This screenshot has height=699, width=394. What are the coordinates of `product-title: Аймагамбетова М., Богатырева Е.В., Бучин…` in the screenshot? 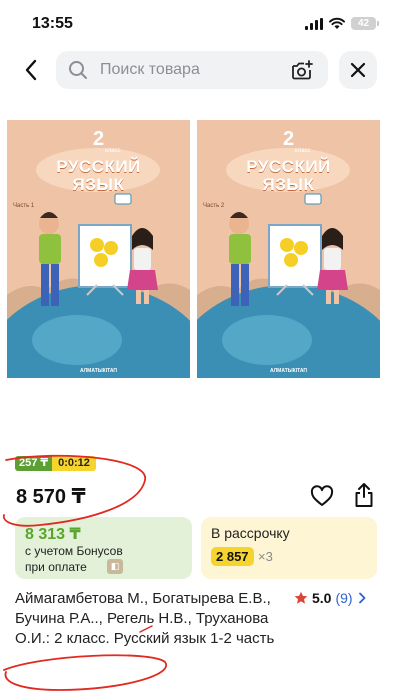 It's located at (145, 618).